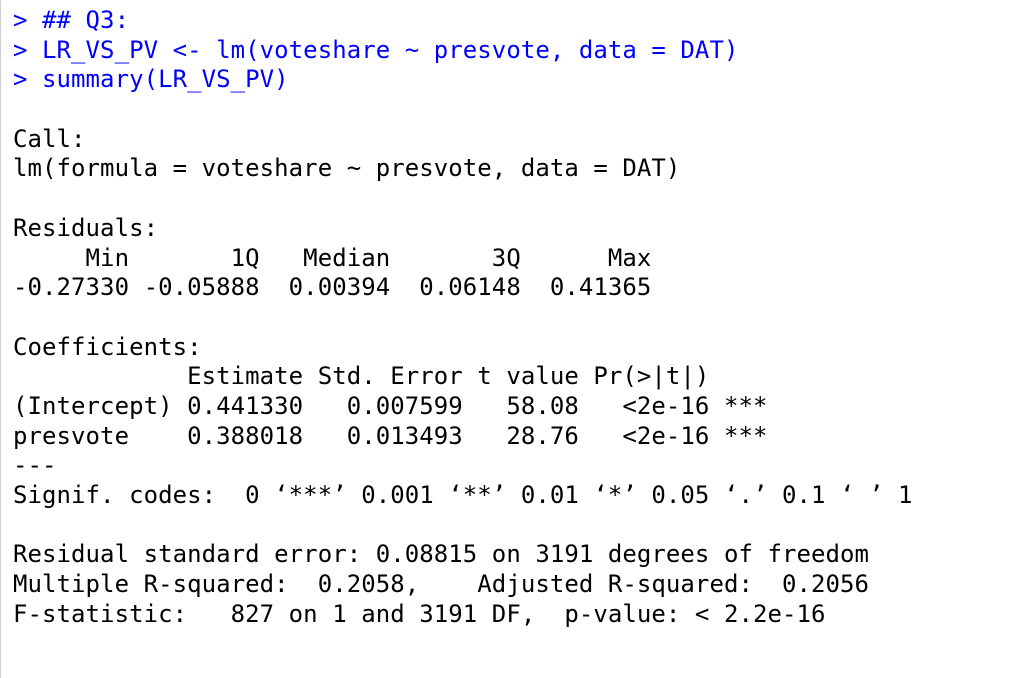  I want to click on console-output-line: Estimate Std. Error t value Pr(>|t|), so click(390, 376).